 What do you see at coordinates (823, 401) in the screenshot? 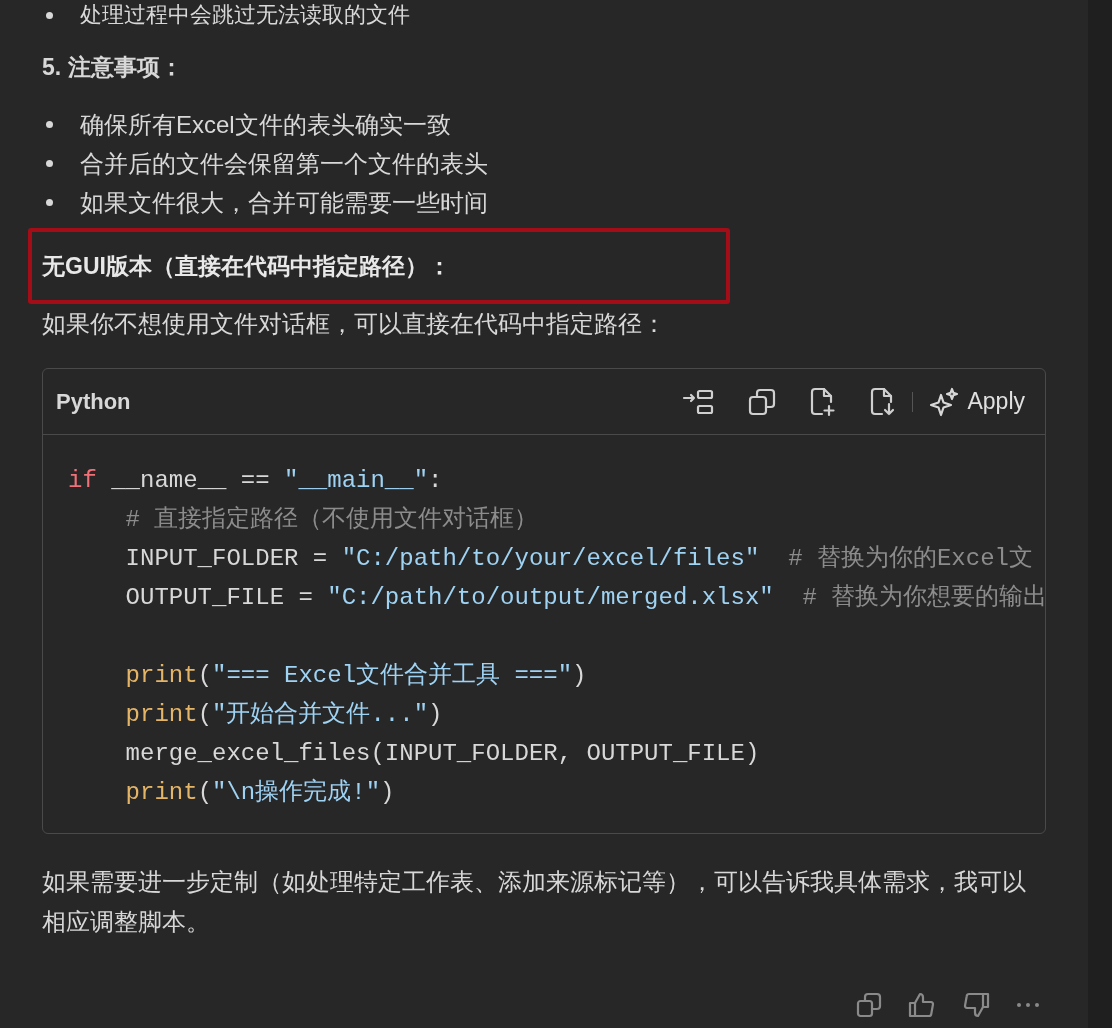
I see `new-file-icon` at bounding box center [823, 401].